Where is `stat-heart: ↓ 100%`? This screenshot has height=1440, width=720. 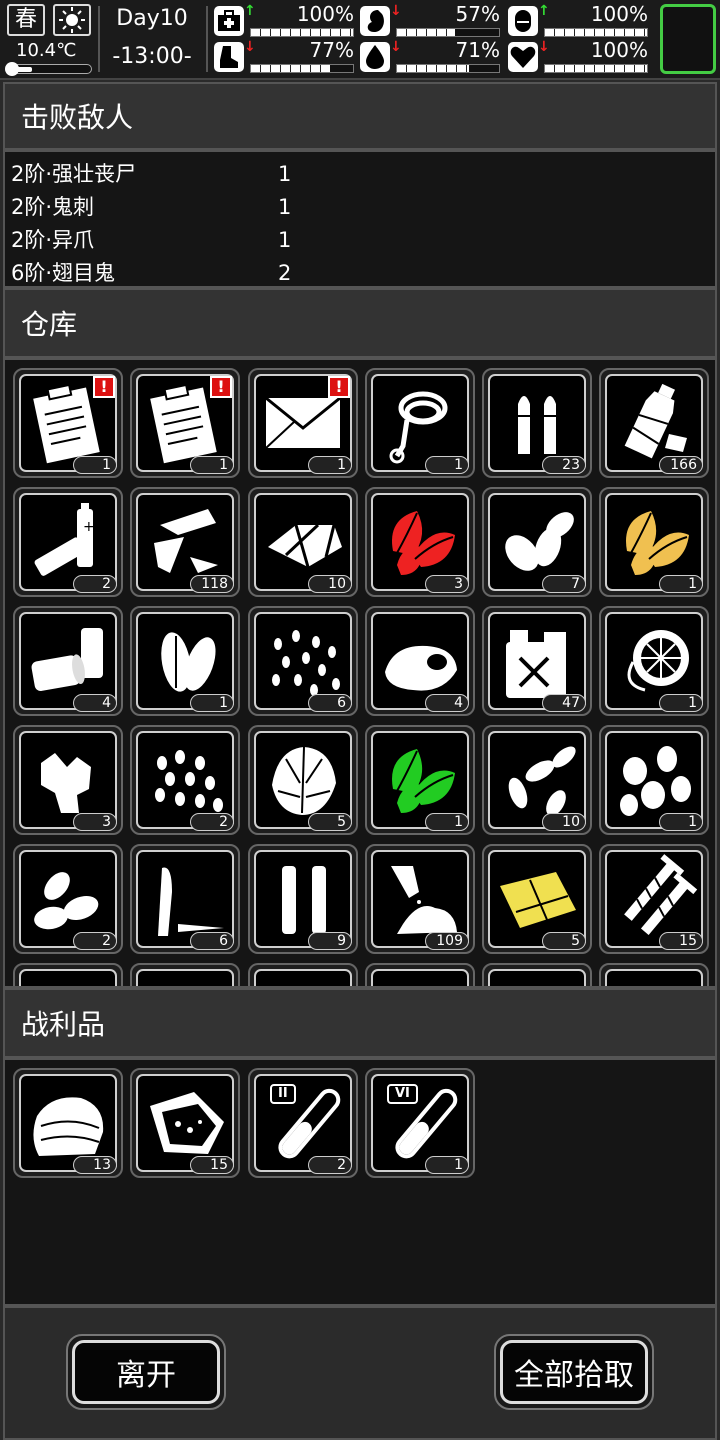 stat-heart: ↓ 100% is located at coordinates (578, 57).